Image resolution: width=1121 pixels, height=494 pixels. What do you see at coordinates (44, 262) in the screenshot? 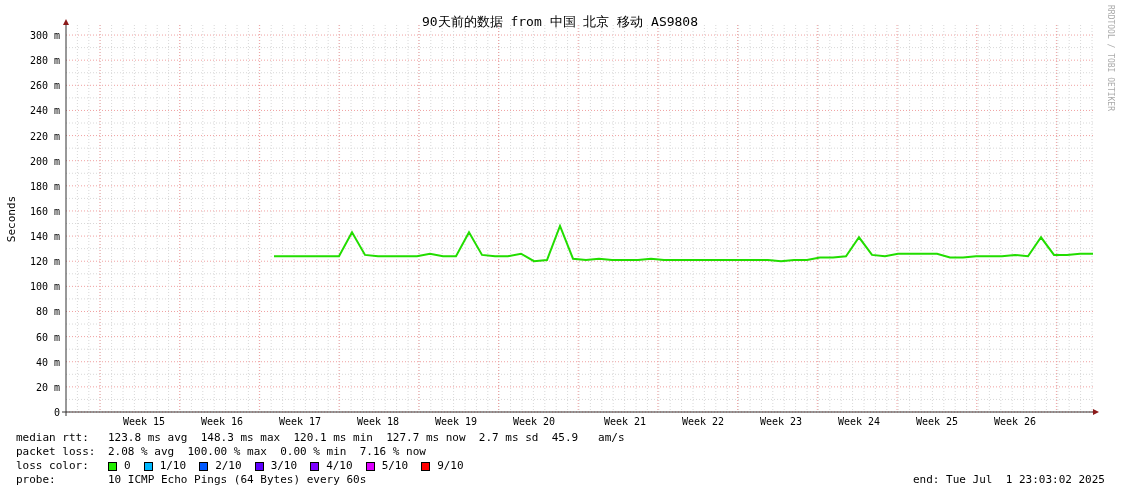
I see `y-tick-label: 120 m` at bounding box center [44, 262].